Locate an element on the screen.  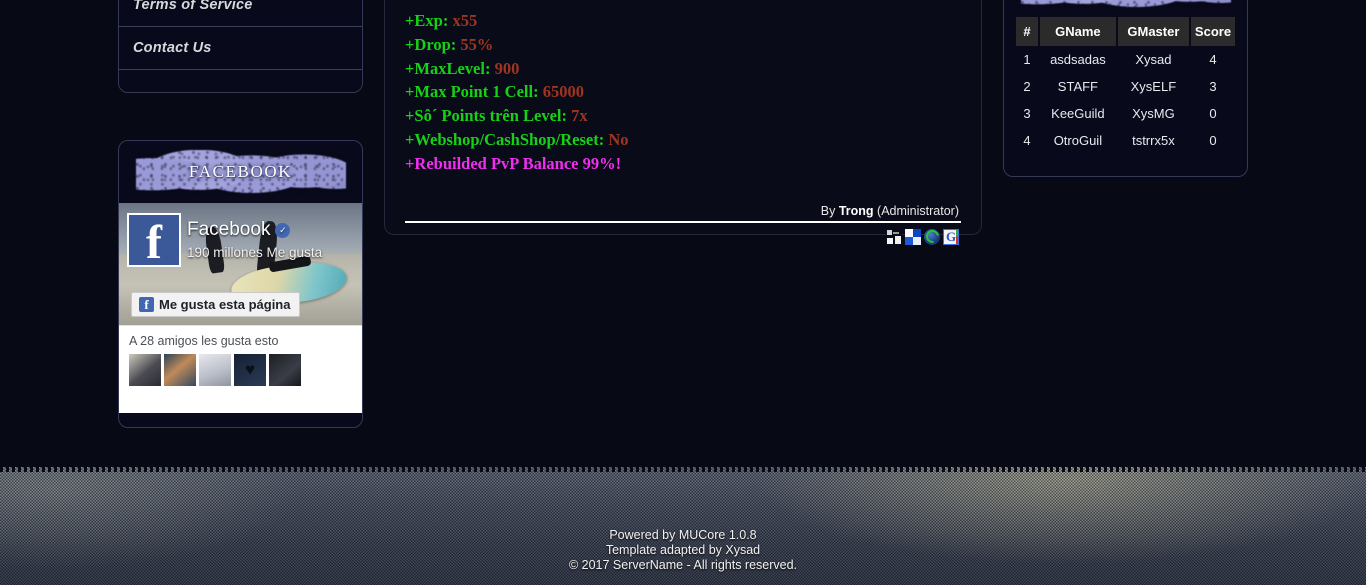
verified-badge-icon: ✓ is located at coordinates (283, 230).